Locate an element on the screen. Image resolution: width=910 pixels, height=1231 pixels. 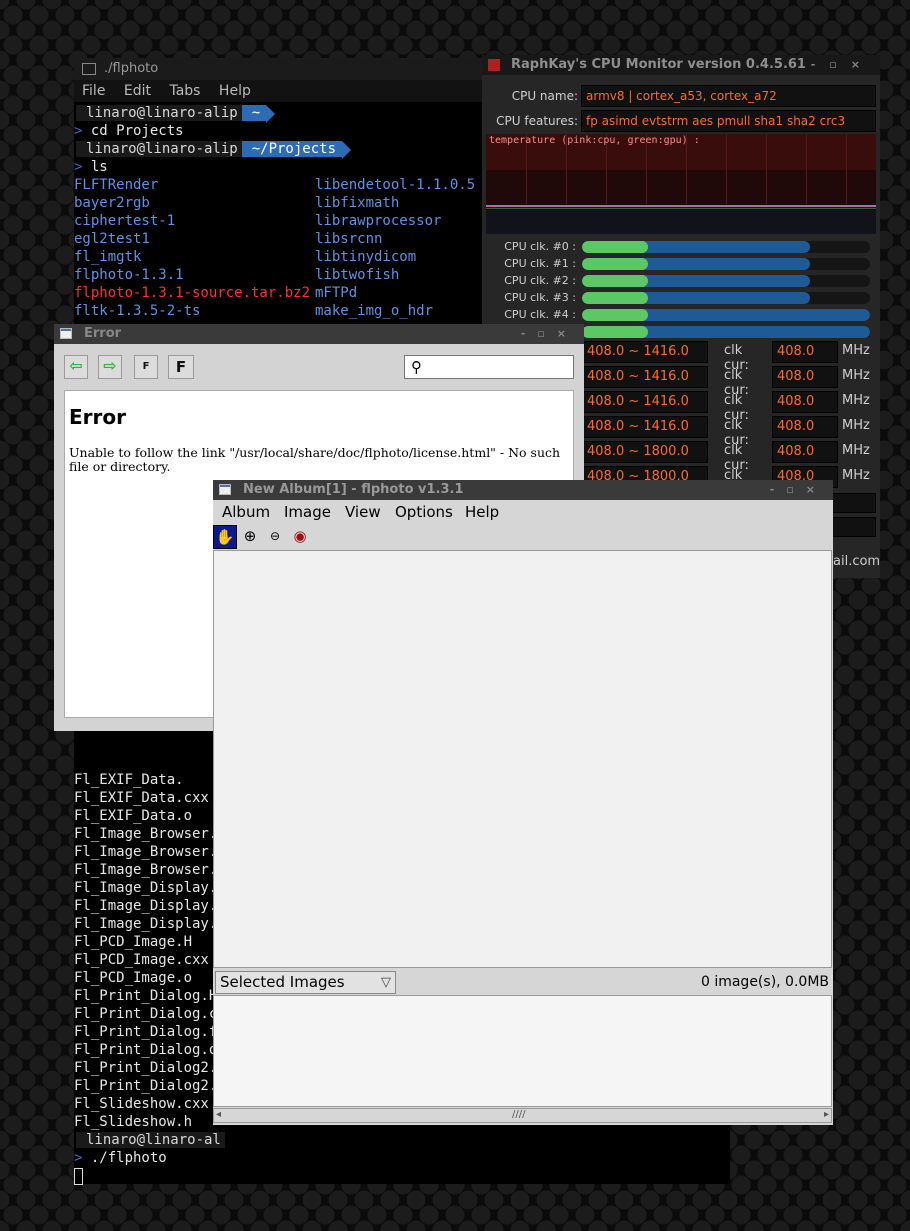
zoom-in-icon: ⊕ is located at coordinates (250, 536).